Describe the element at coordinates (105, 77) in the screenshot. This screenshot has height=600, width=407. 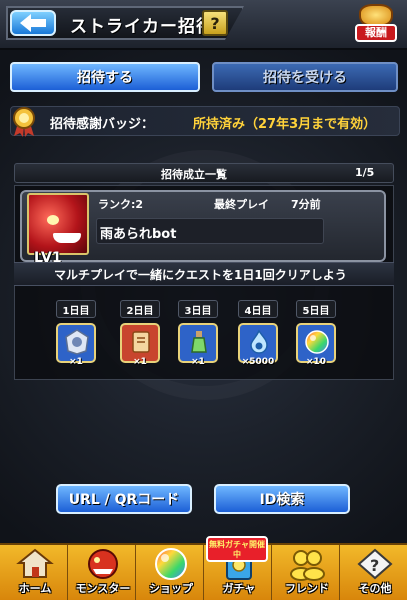
I see `tab-invite: 招待する` at that location.